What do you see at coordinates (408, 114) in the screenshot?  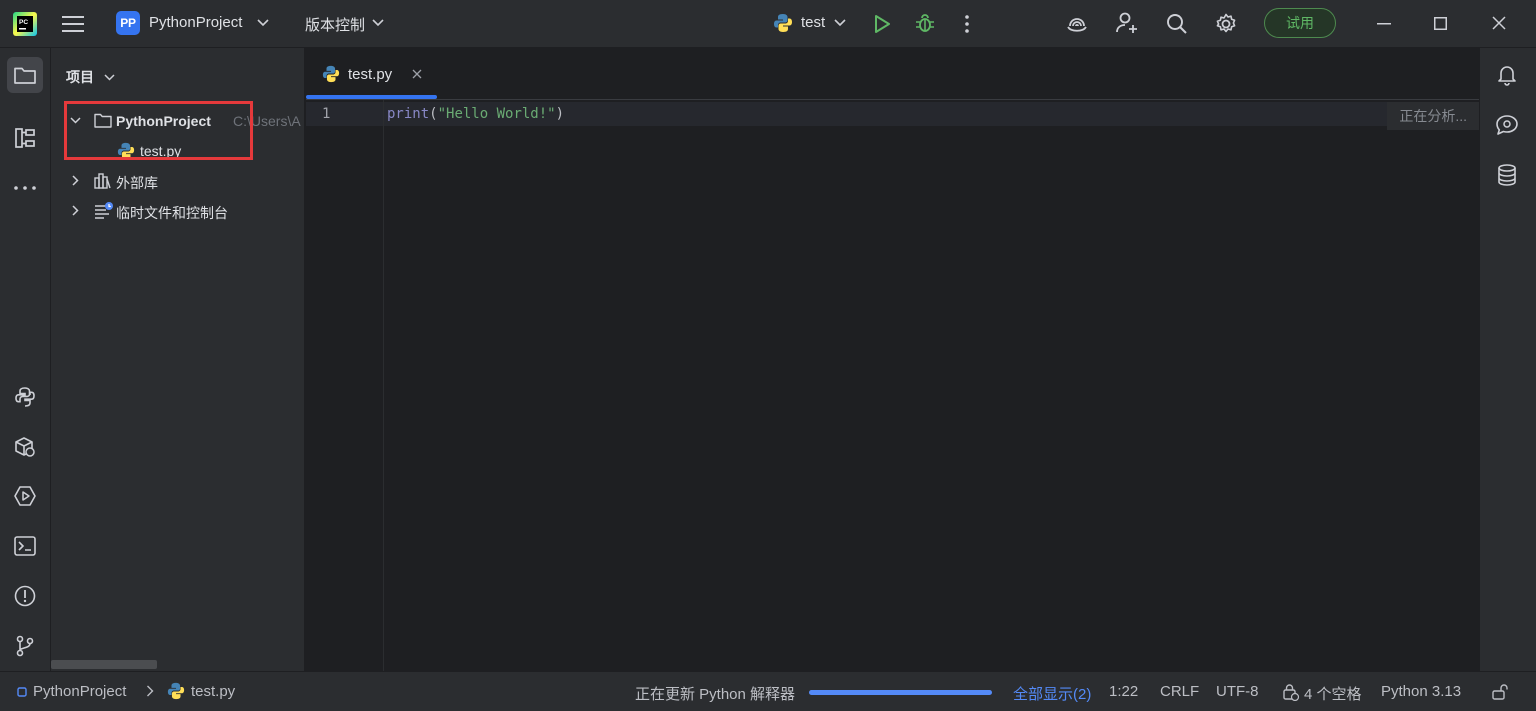 I see `code-function-name: print` at bounding box center [408, 114].